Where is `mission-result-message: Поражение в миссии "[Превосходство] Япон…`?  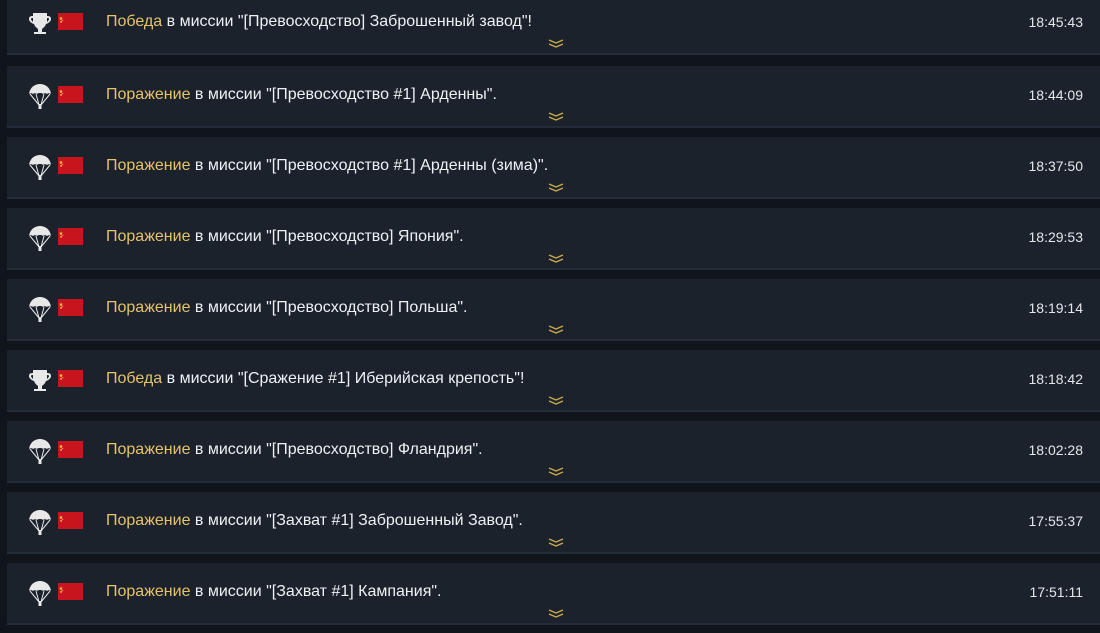 mission-result-message: Поражение в миссии "[Превосходство] Япон… is located at coordinates (285, 237).